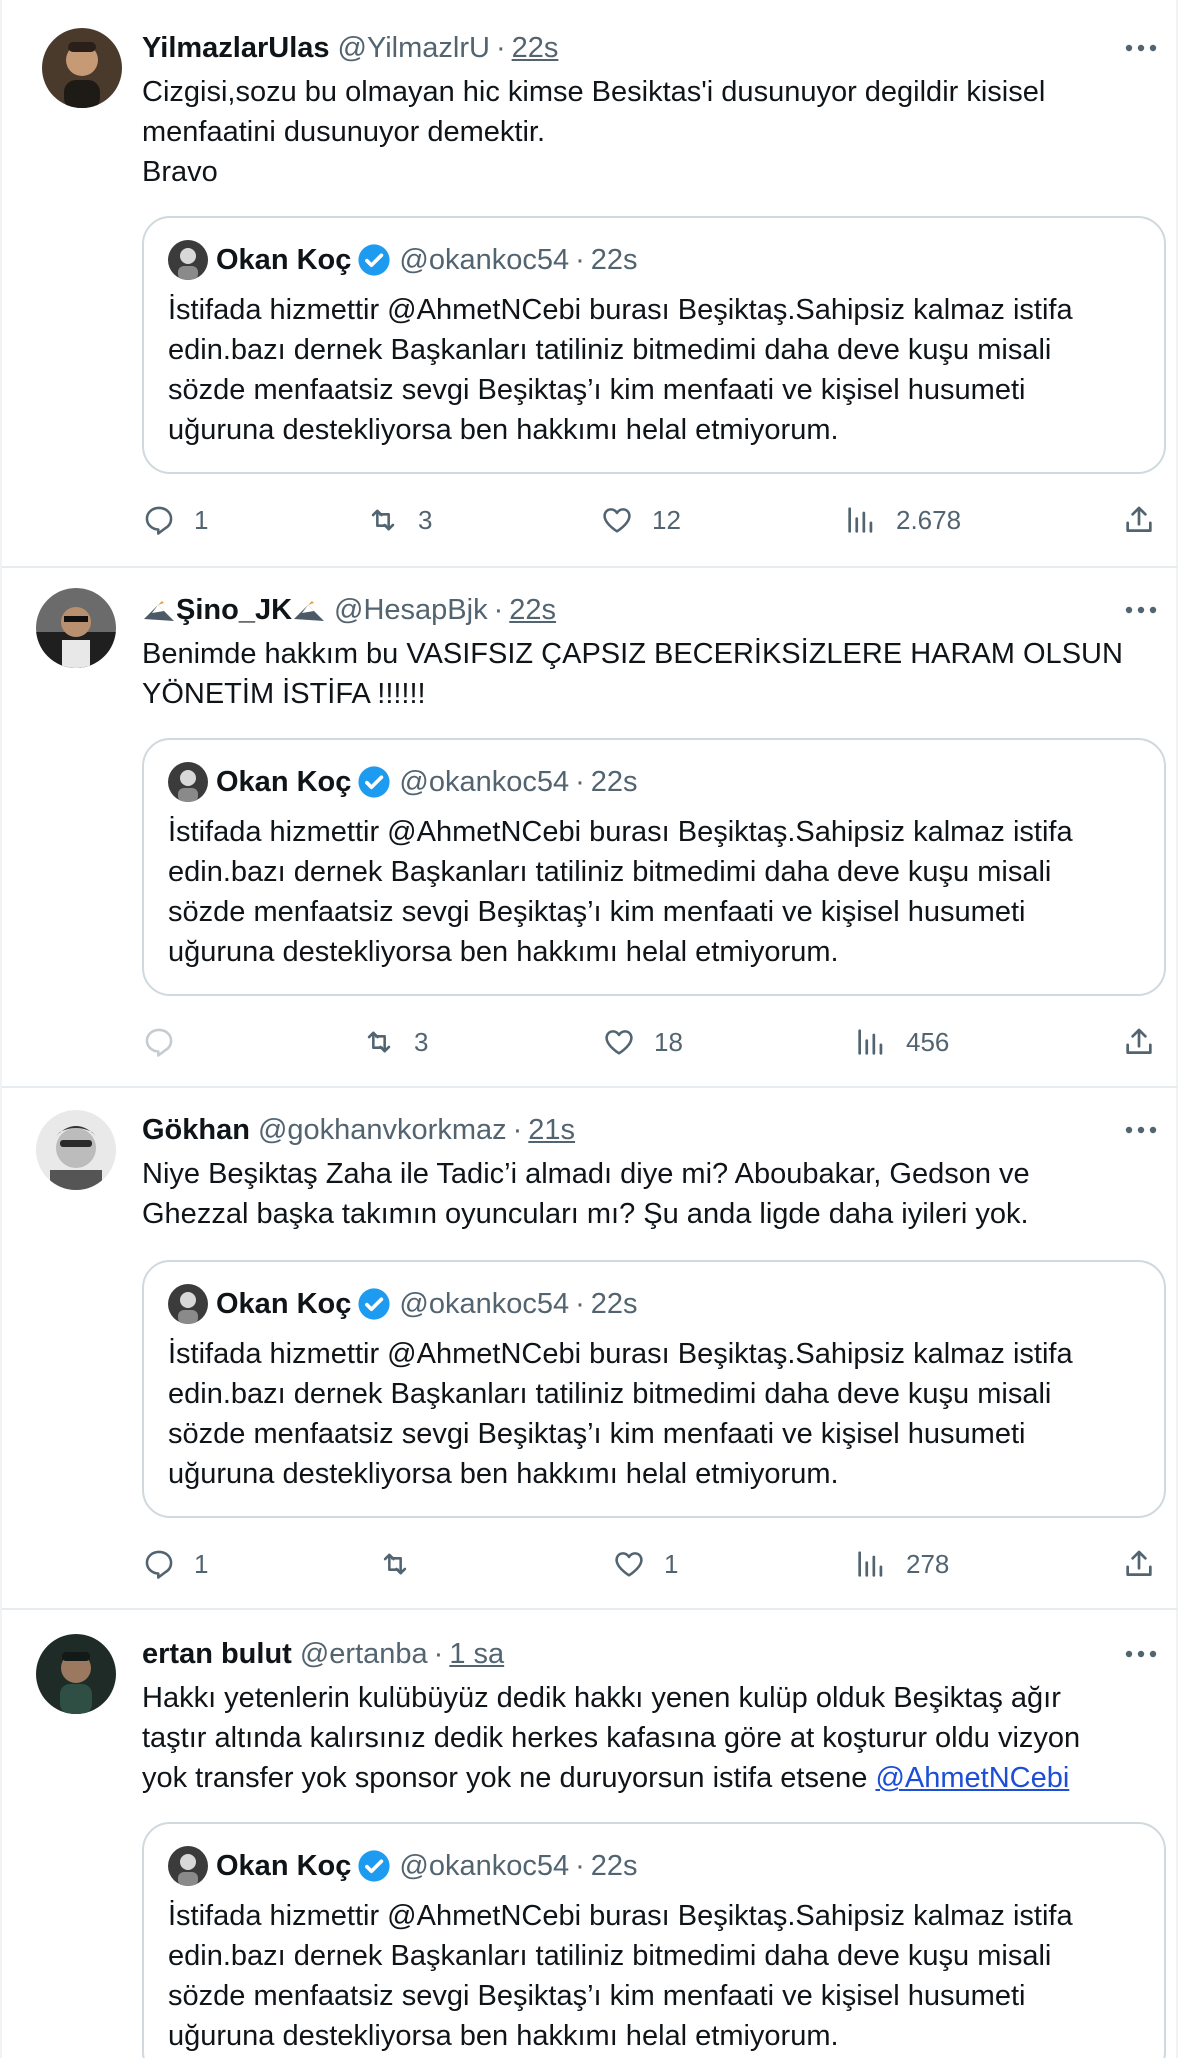 The image size is (1178, 2058). What do you see at coordinates (414, 48) in the screenshot?
I see `author-handle: @YilmazlrU` at bounding box center [414, 48].